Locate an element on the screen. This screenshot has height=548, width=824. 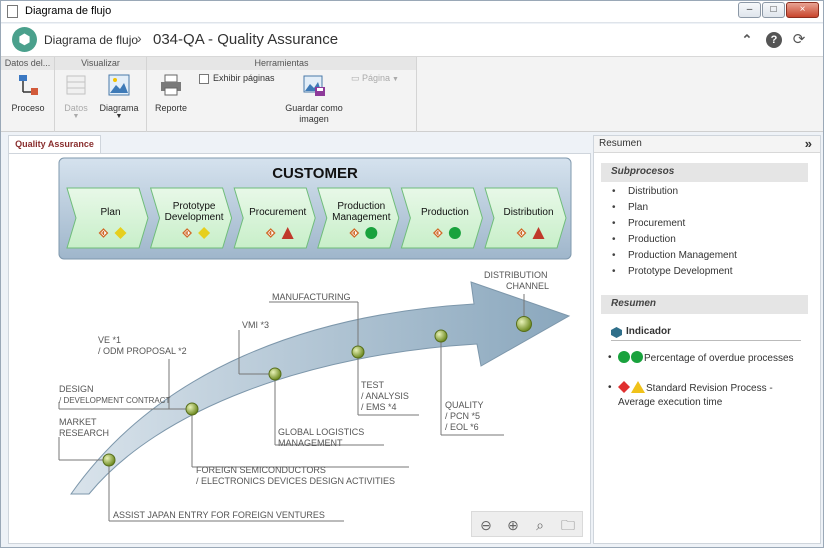
guardar-label: Guardar como imagen is located at coordinates (314, 113).